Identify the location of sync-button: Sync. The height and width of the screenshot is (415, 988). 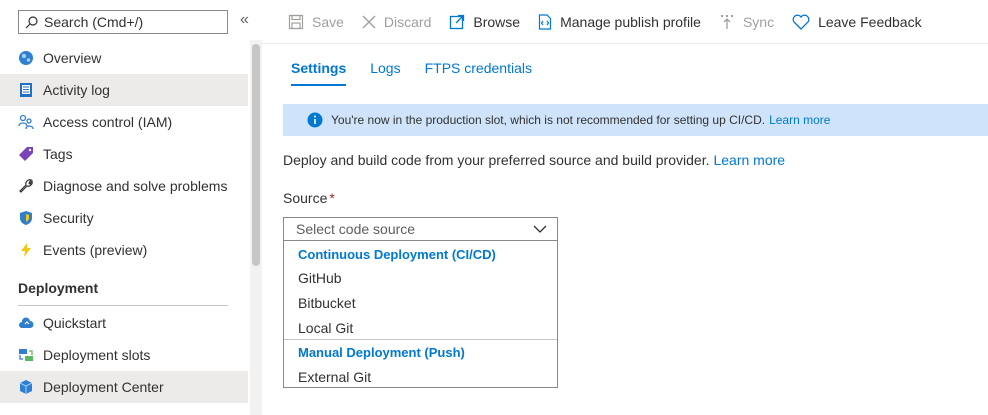
(746, 22).